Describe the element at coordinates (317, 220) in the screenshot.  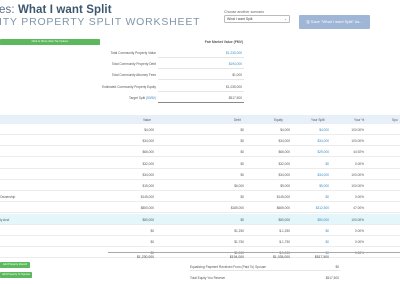
I see `row-split-link: $50,000` at that location.